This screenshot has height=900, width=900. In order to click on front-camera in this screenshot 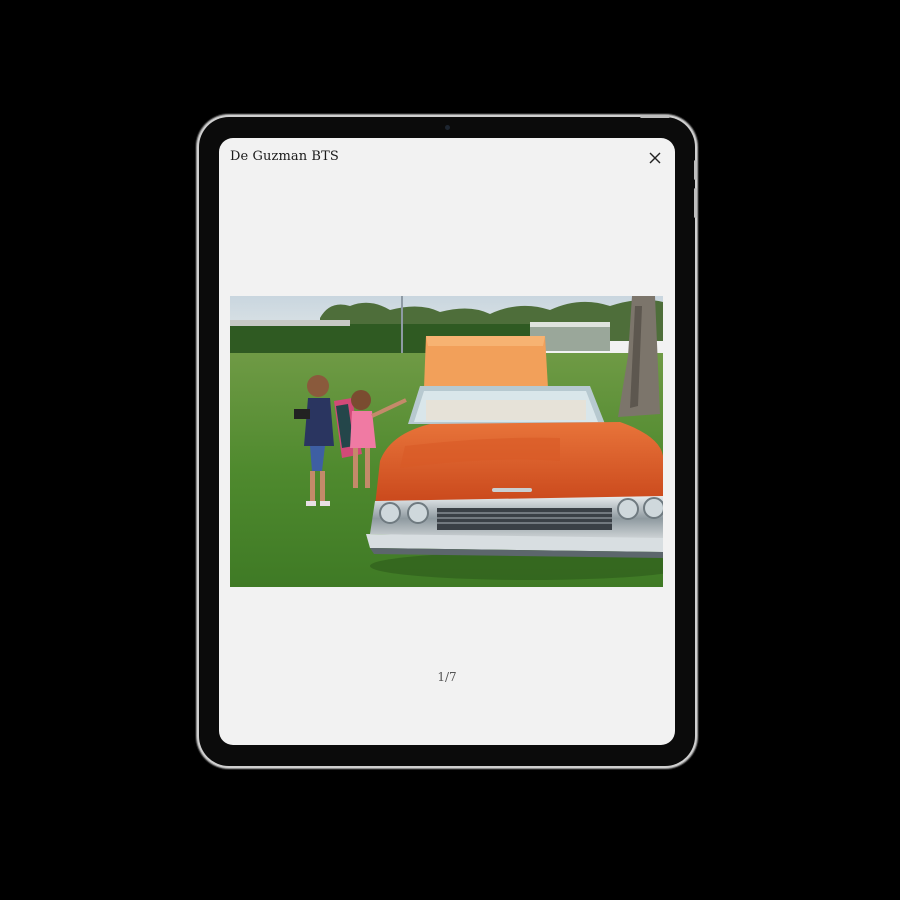, I will do `click(447, 127)`.